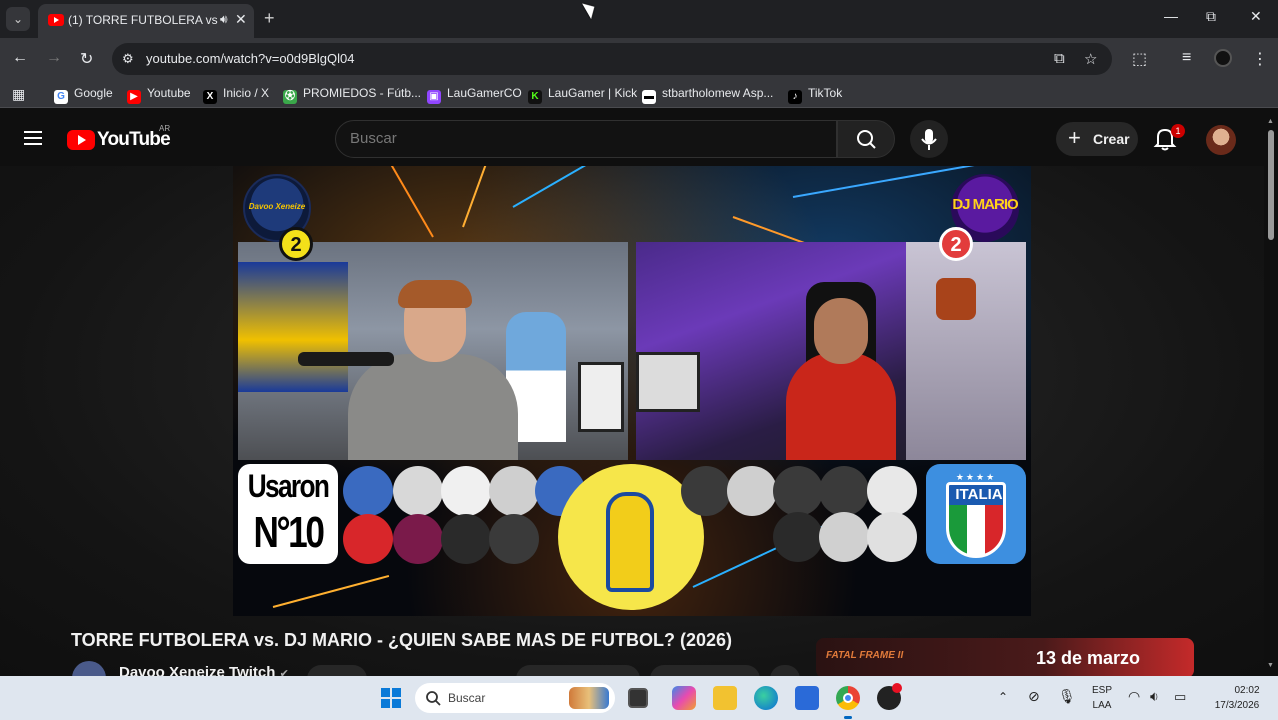 The width and height of the screenshot is (1278, 720). I want to click on keyboard-layout: LAA, so click(1102, 705).